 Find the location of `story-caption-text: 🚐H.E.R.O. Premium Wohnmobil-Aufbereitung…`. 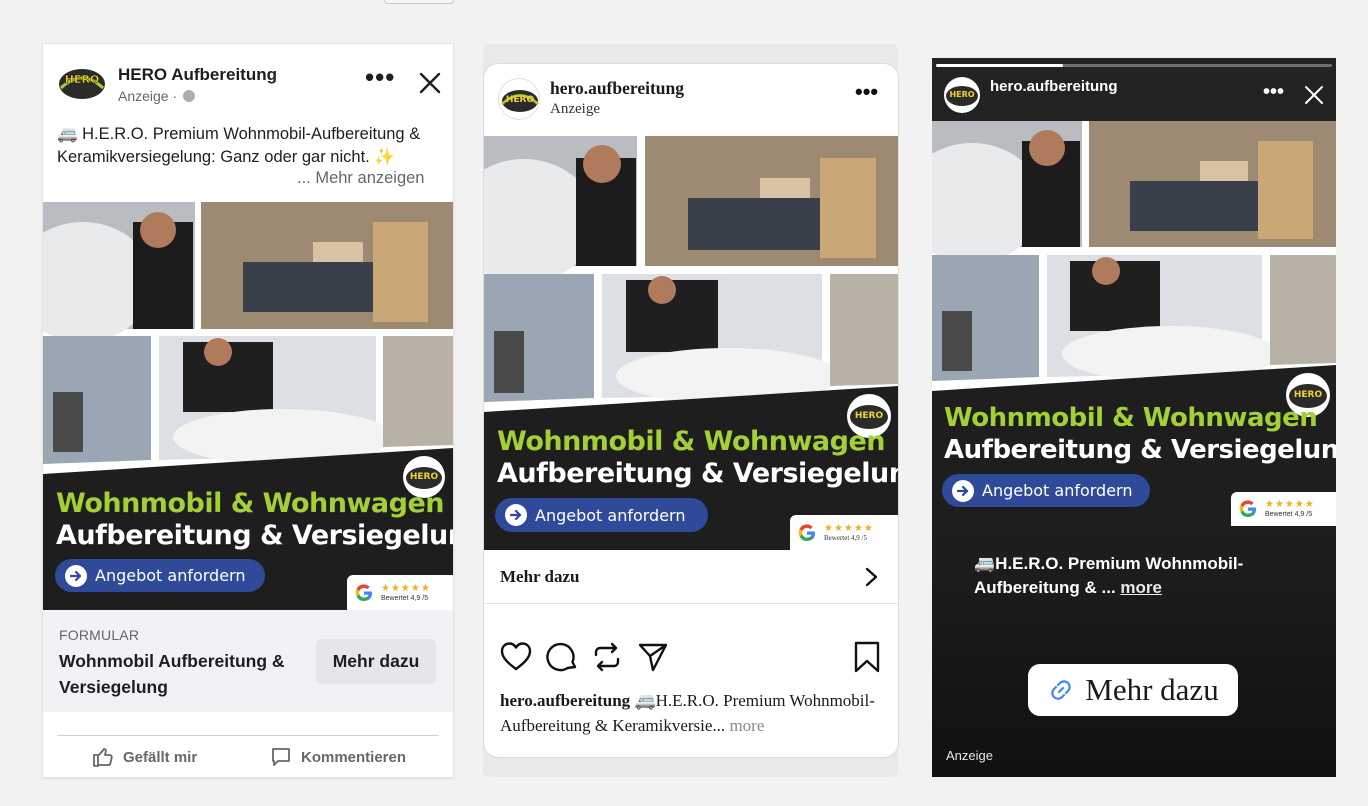

story-caption-text: 🚐H.E.R.O. Premium Wohnmobil-Aufbereitung… is located at coordinates (1109, 575).